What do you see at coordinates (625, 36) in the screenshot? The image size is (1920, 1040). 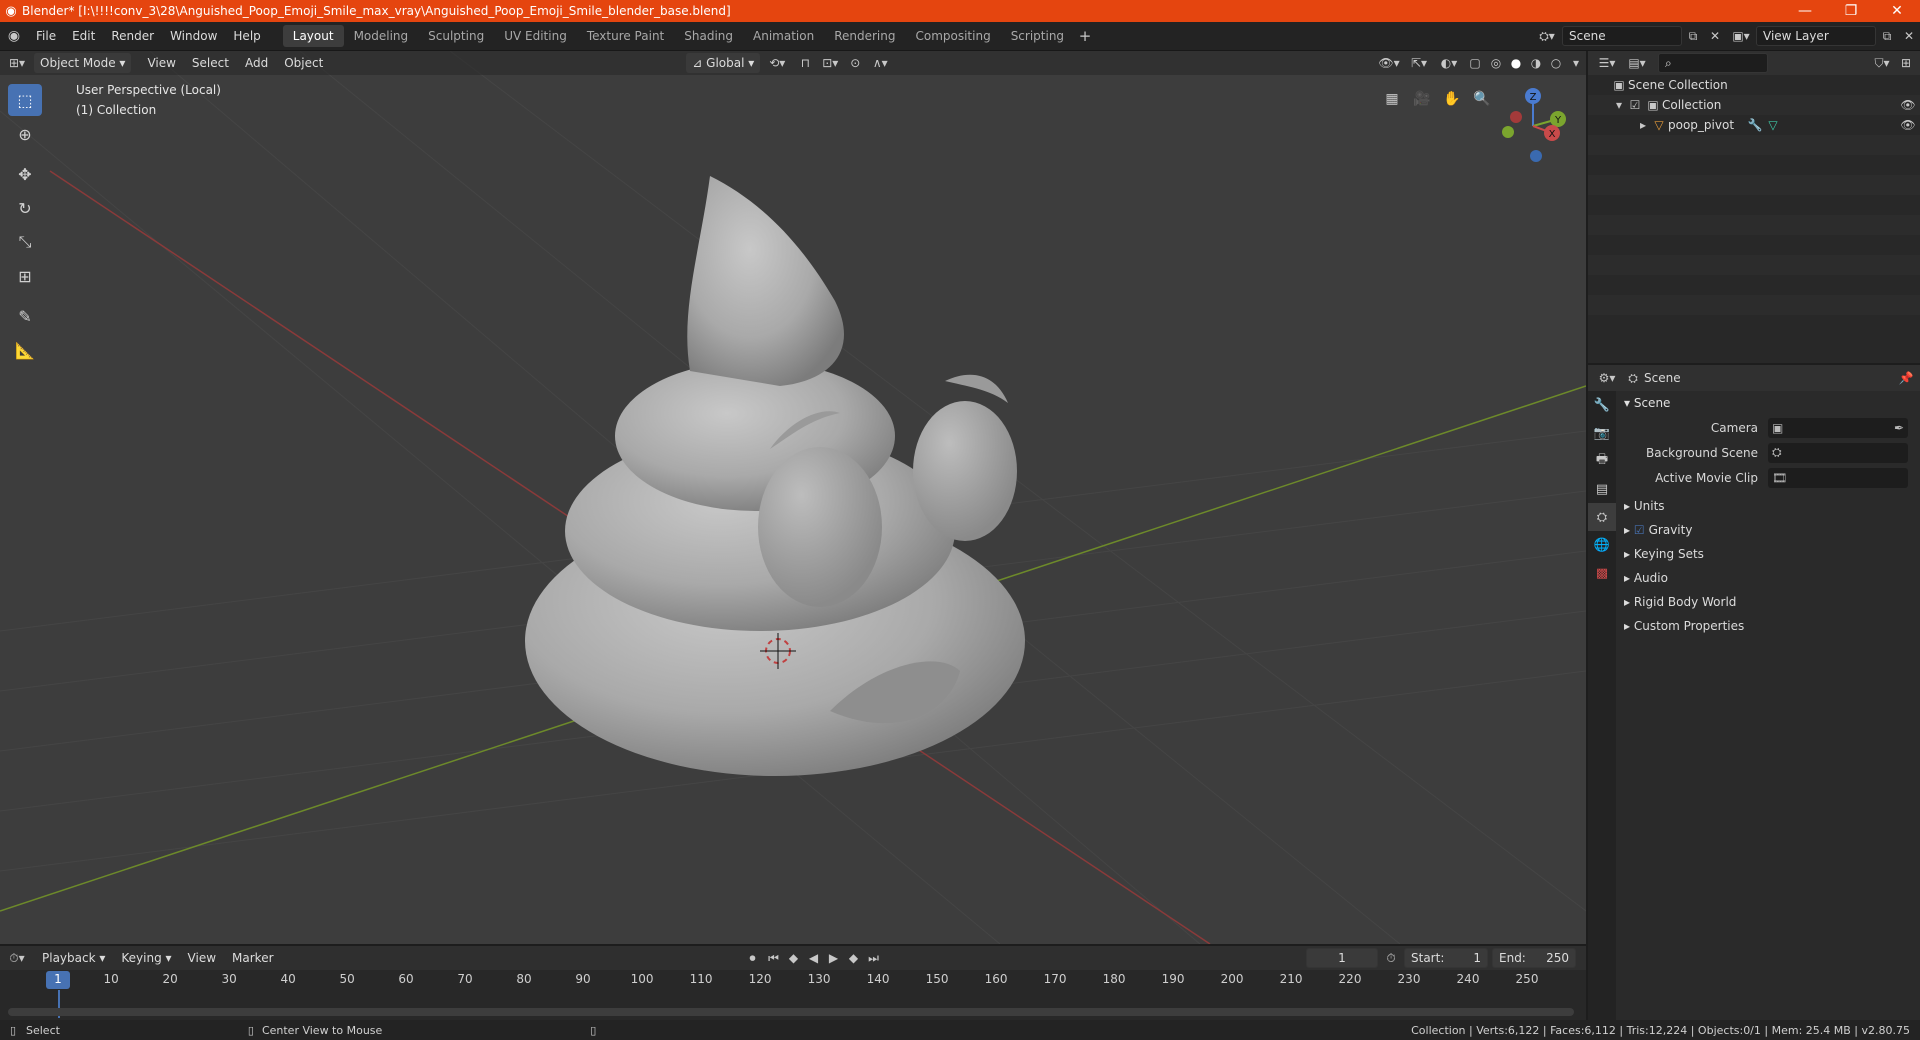 I see `tab-texture-paint: Texture Paint` at bounding box center [625, 36].